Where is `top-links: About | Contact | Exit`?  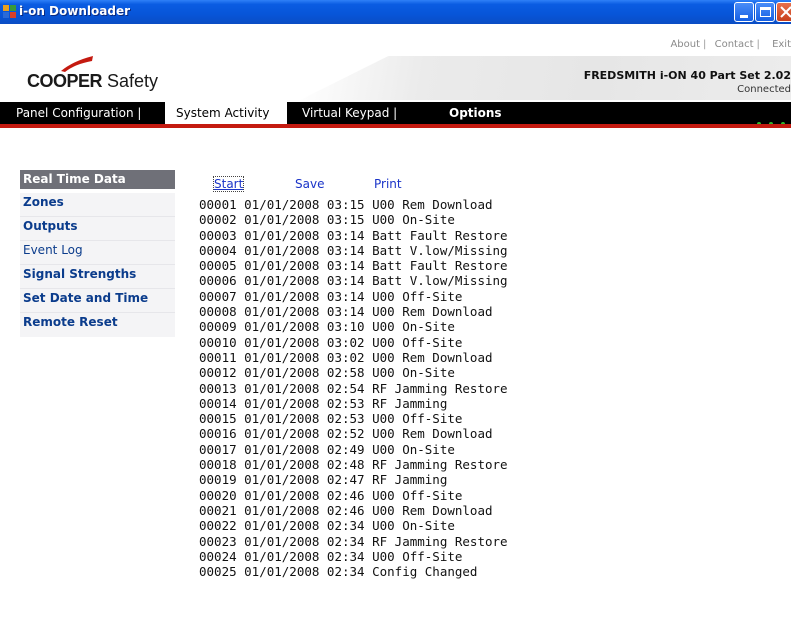 top-links: About | Contact | Exit is located at coordinates (728, 44).